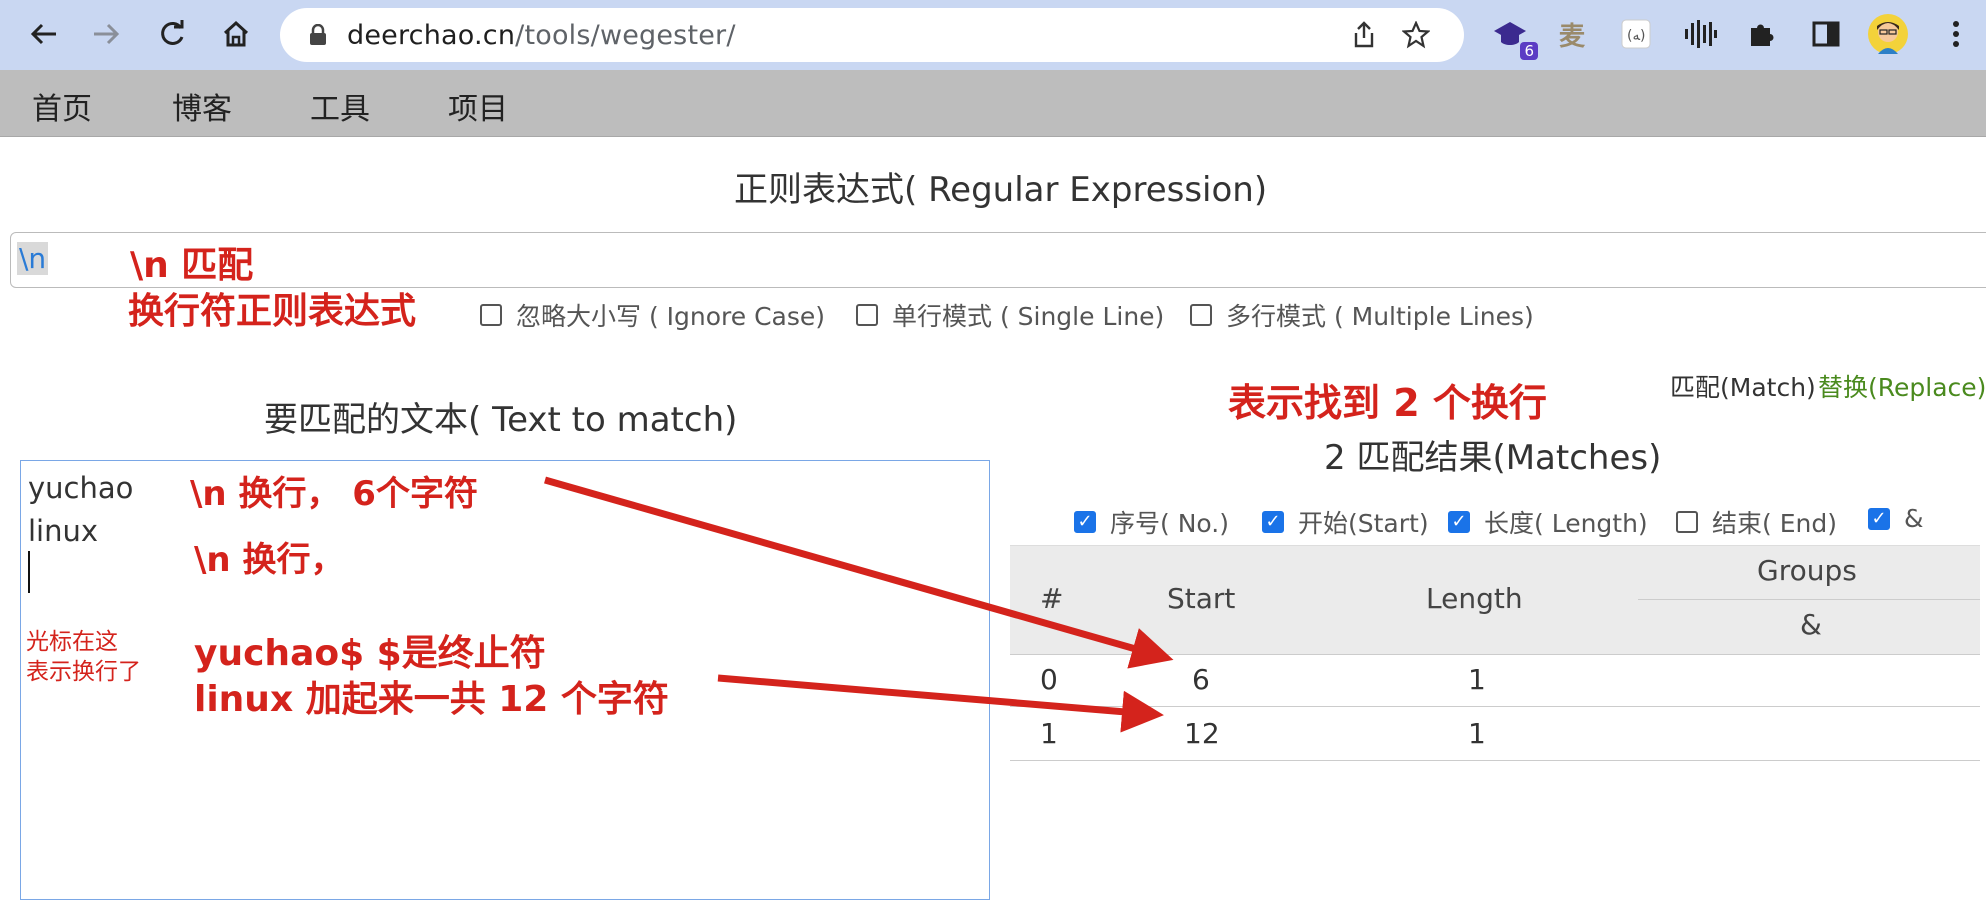 The width and height of the screenshot is (1986, 900). I want to click on text-line-1: yuchao, so click(81, 488).